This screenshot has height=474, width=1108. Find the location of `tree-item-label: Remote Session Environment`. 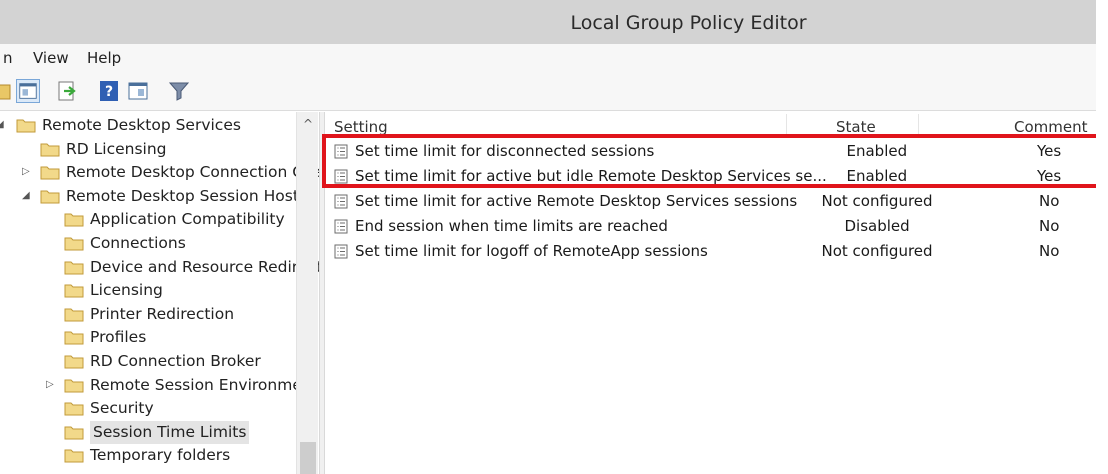

tree-item-label: Remote Session Environment is located at coordinates (204, 384).